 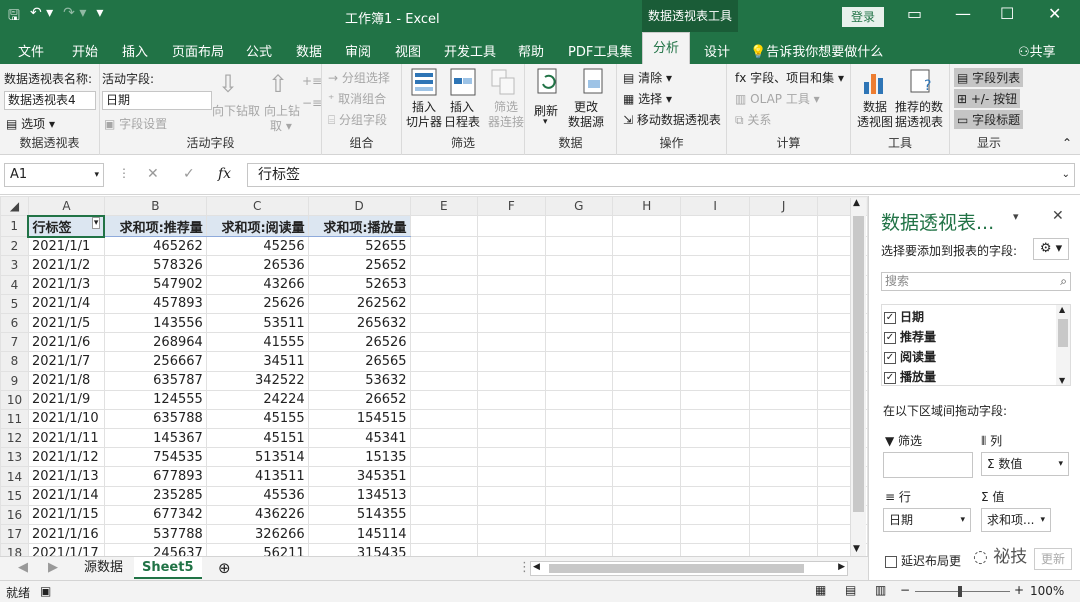 What do you see at coordinates (30, 123) in the screenshot?
I see `options-button: ▤ 选项 ▾` at bounding box center [30, 123].